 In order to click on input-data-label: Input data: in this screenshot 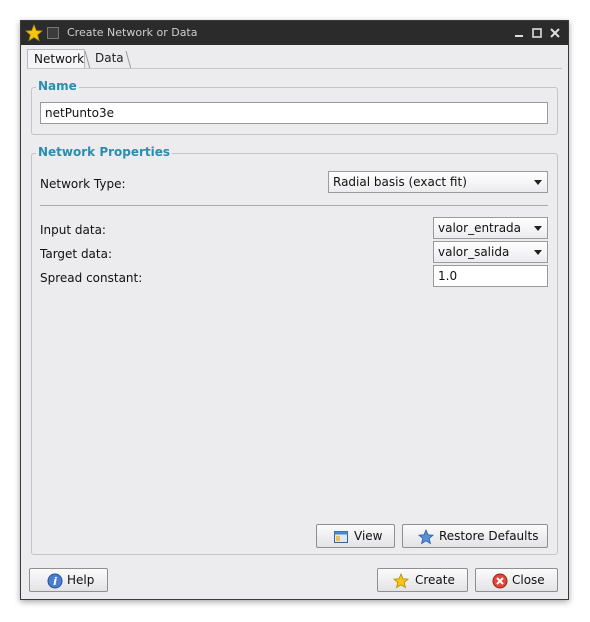, I will do `click(73, 230)`.